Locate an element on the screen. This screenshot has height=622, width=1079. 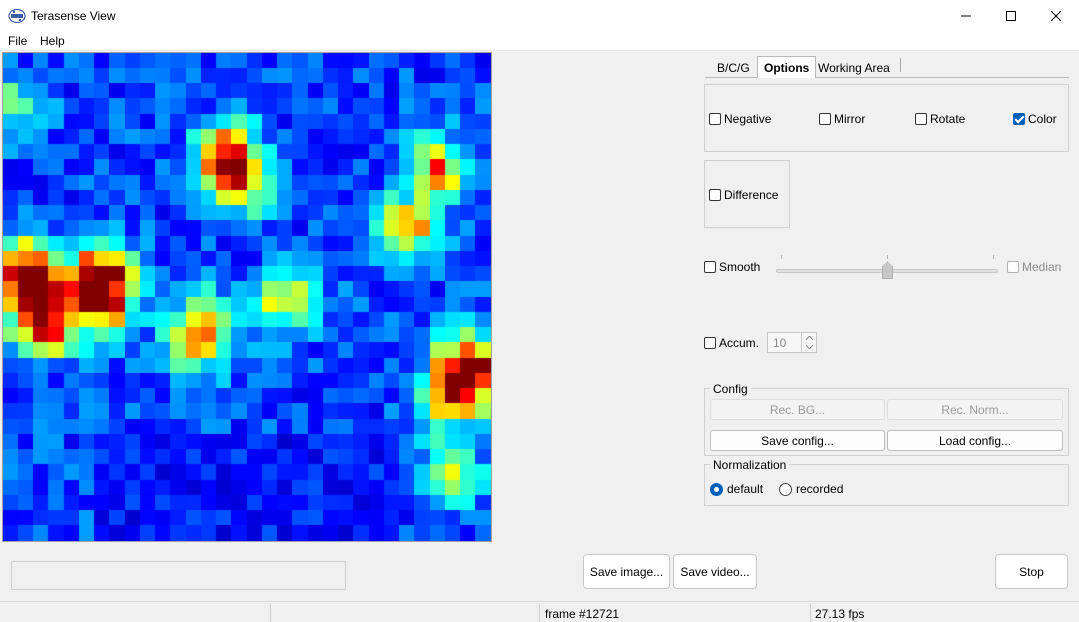
minimize-icon is located at coordinates (966, 16).